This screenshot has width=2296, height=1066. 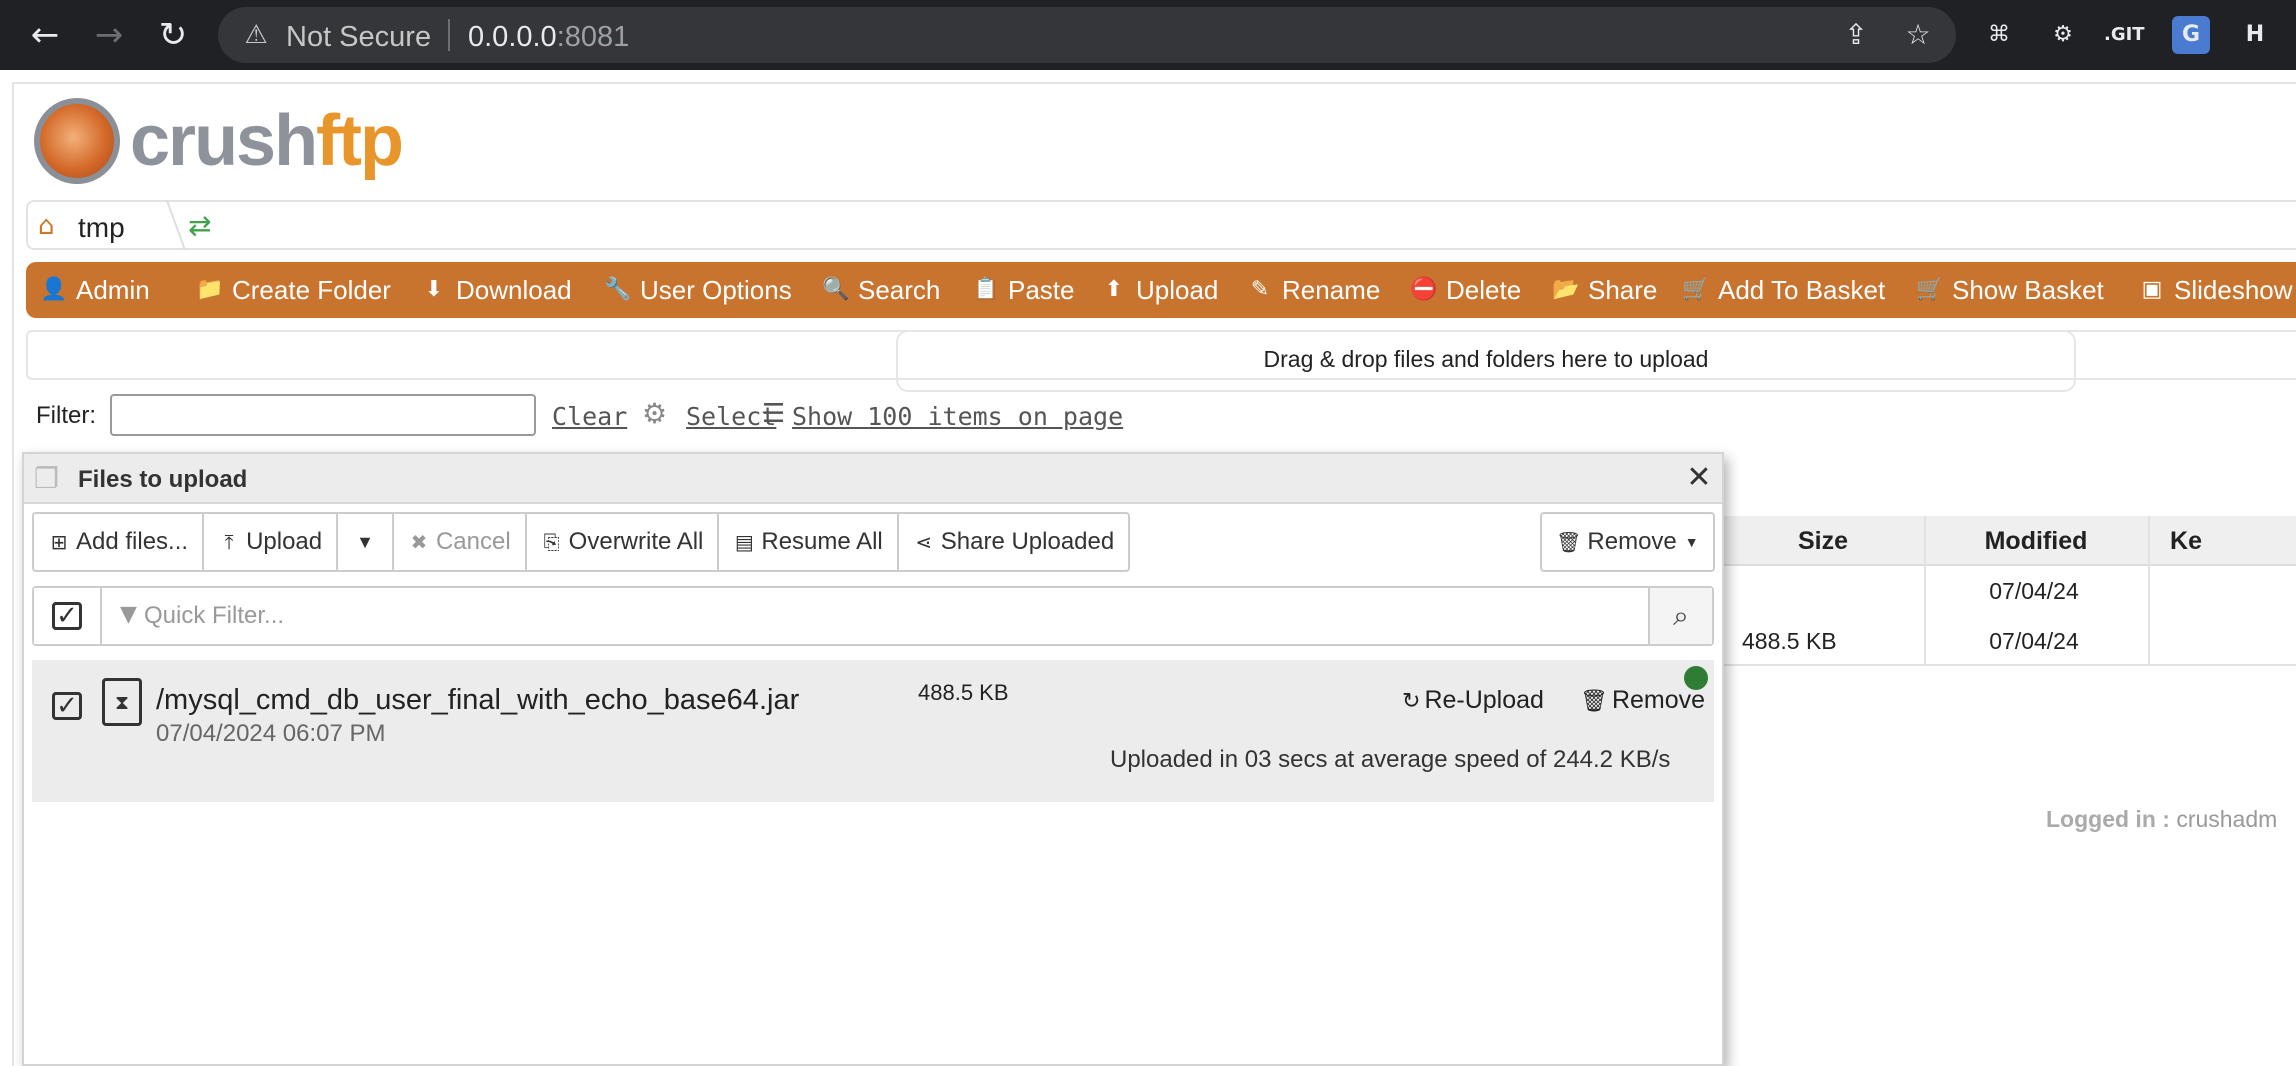 I want to click on paste-icon: 📋, so click(x=986, y=289).